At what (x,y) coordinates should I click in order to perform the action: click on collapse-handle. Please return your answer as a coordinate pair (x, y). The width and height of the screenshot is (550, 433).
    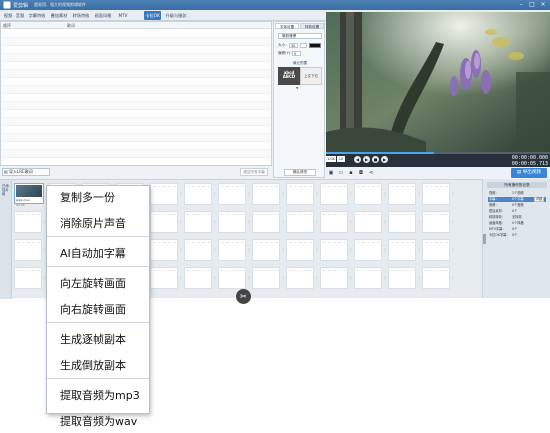
    Looking at the image, I should click on (484, 239).